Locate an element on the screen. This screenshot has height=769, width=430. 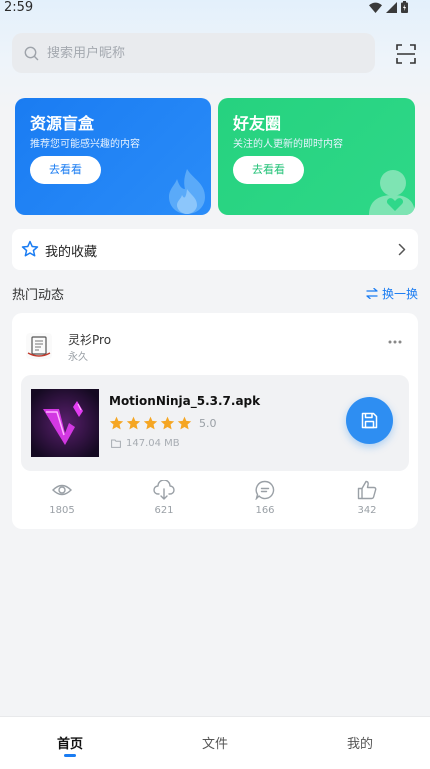
file-size: 147.04 MB is located at coordinates (153, 443).